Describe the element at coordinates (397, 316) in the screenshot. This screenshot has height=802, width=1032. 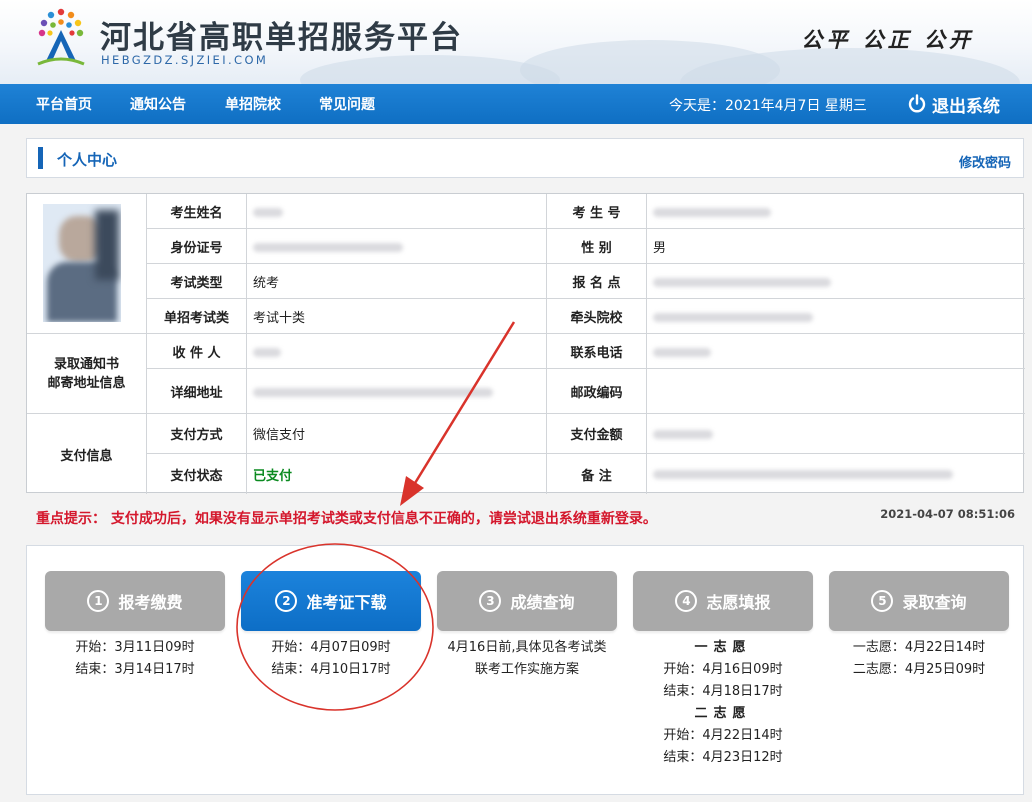
I see `field-value: 考试十类` at that location.